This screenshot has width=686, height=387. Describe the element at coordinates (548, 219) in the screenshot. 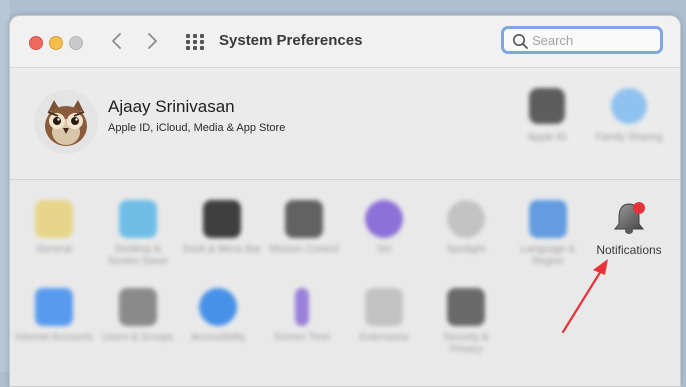

I see `language-icon` at that location.